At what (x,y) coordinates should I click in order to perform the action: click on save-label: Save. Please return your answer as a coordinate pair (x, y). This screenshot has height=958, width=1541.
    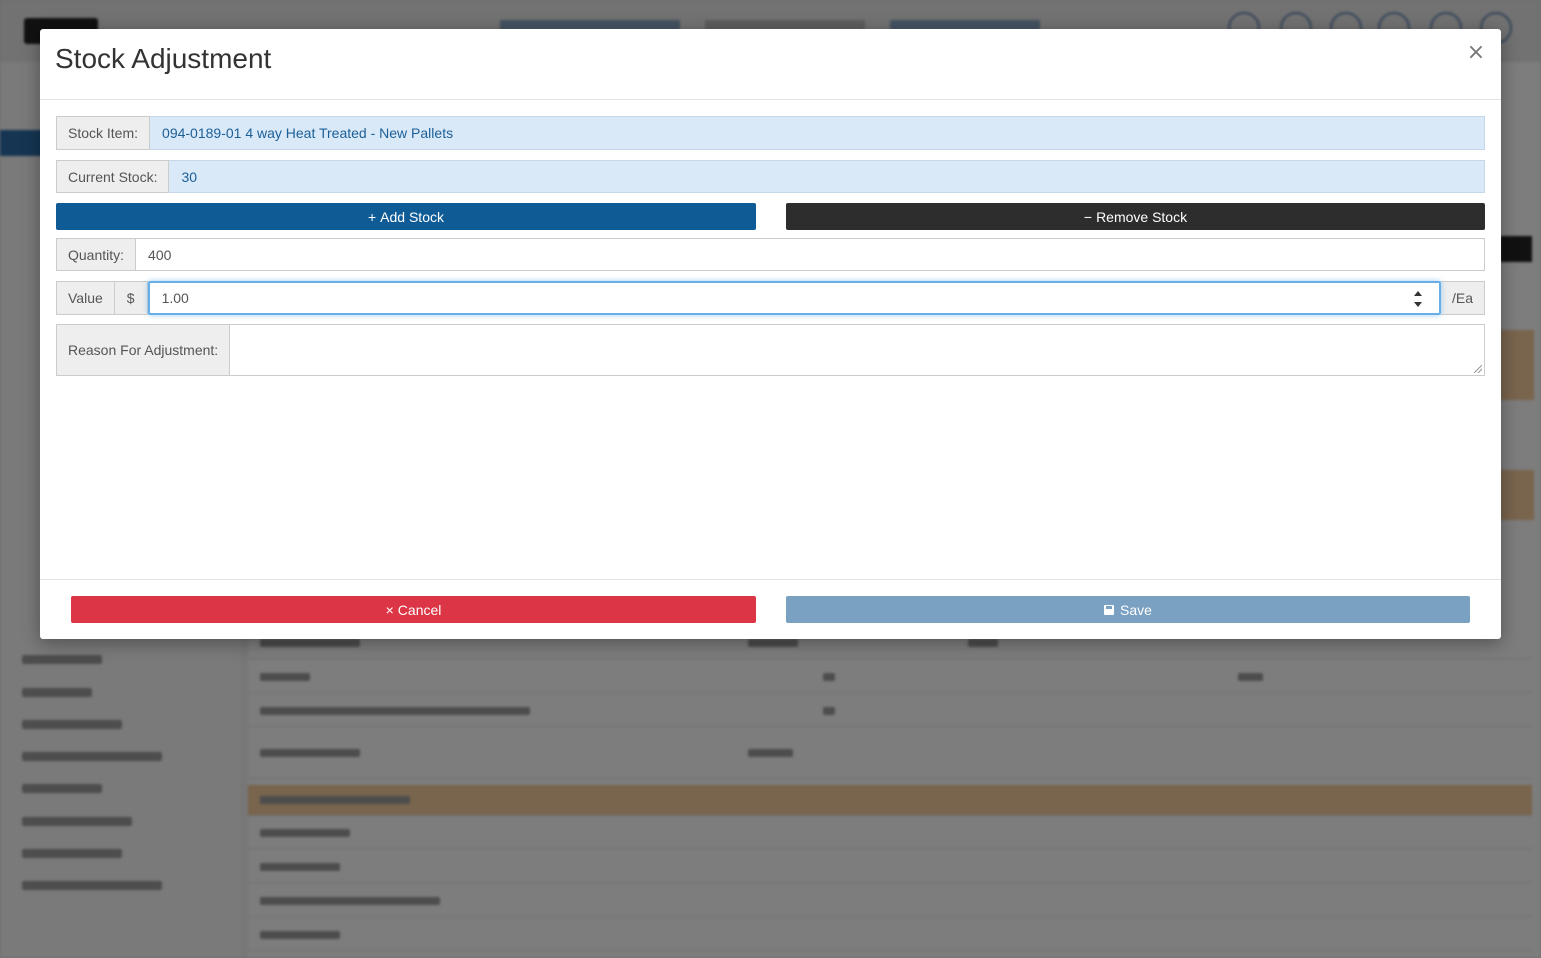
    Looking at the image, I should click on (1136, 609).